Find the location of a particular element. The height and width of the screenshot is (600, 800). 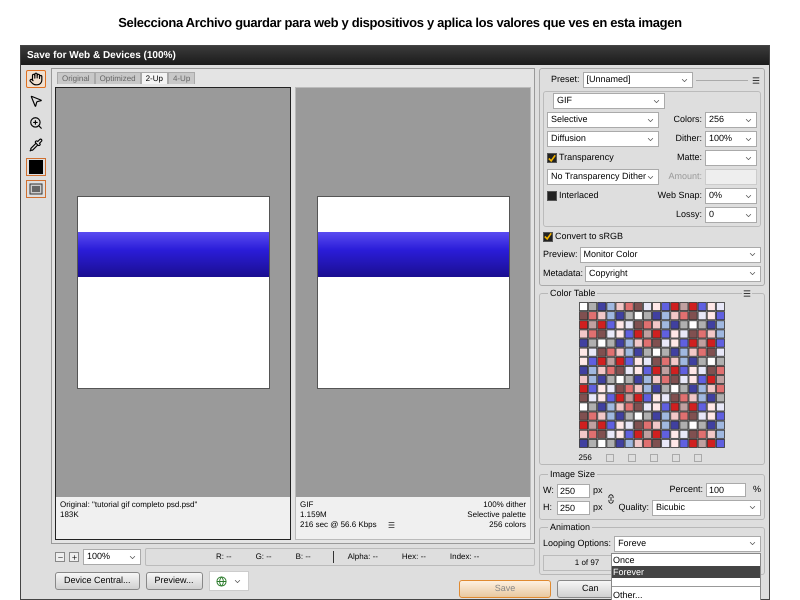

dropdown: 256 is located at coordinates (731, 120).